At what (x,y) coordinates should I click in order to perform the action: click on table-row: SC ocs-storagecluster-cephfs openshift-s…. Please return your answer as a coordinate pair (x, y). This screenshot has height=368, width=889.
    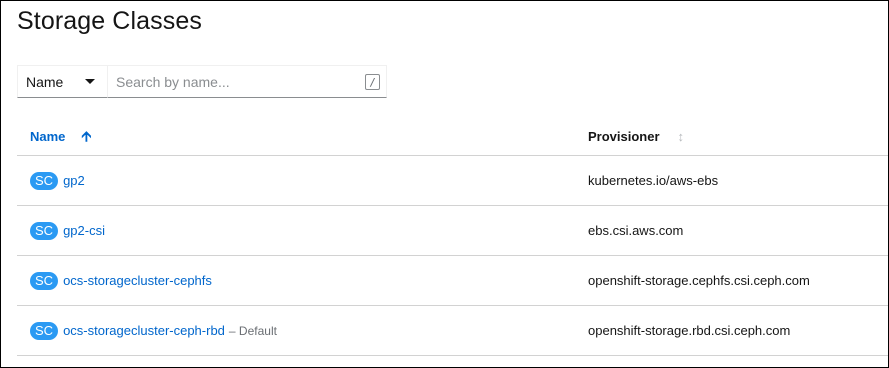
    Looking at the image, I should click on (452, 281).